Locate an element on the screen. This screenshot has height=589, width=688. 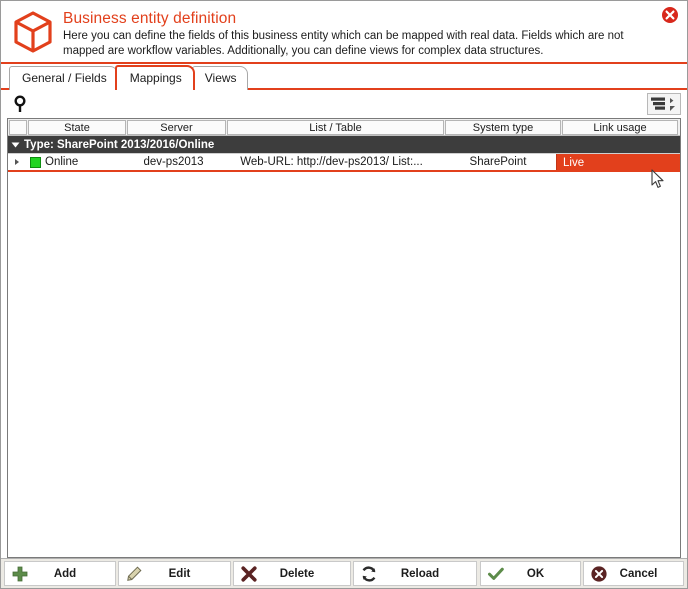
ok-button: OK is located at coordinates (530, 573).